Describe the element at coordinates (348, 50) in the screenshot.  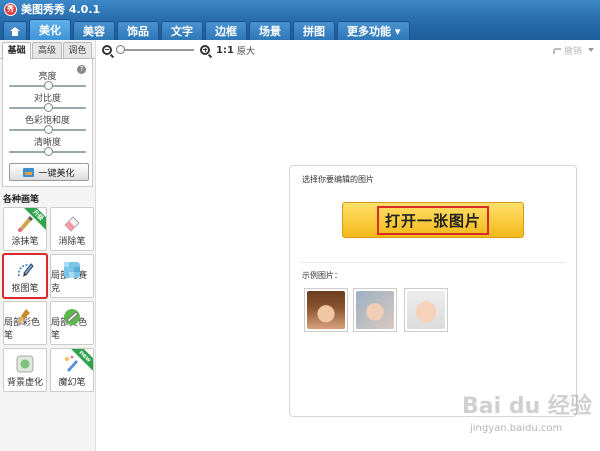
I see `canvas-toolbar: 1:1 原大 撤销` at that location.